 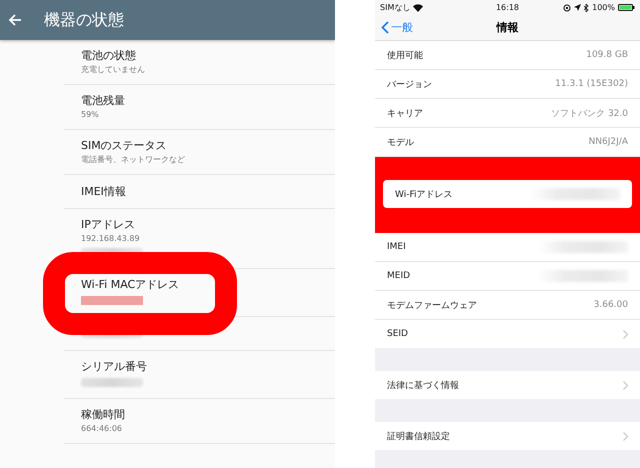 What do you see at coordinates (111, 239) in the screenshot?
I see `setting-value: 192.168.43.89` at bounding box center [111, 239].